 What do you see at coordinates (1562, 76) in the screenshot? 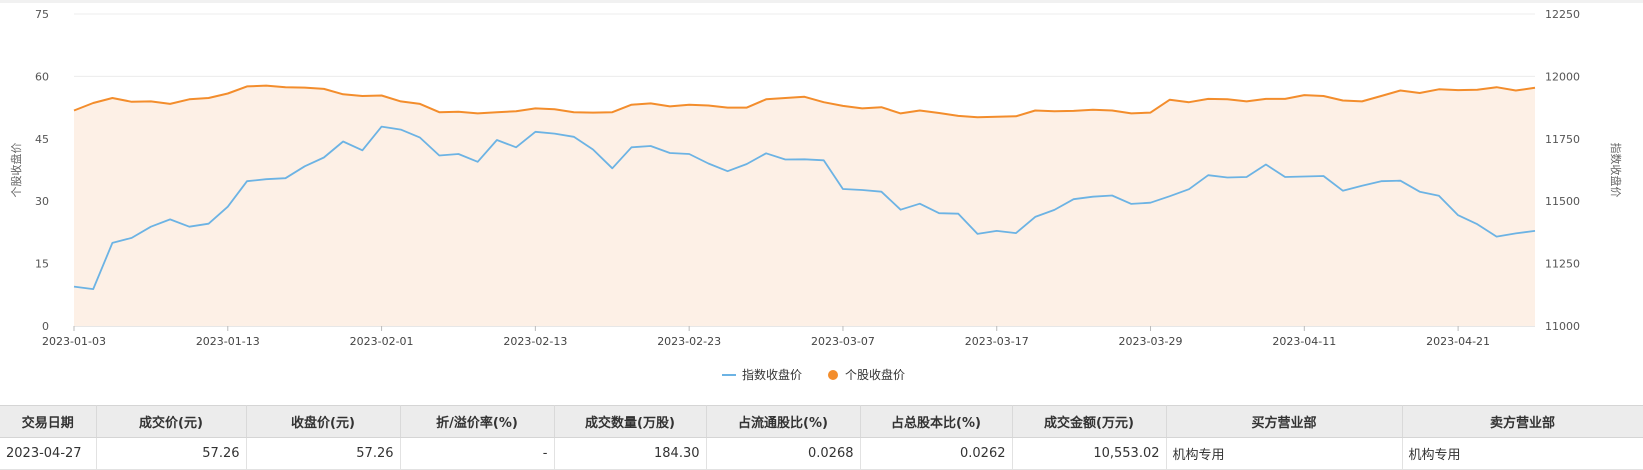
I see `y-right-tick-label: 12000` at bounding box center [1562, 76].